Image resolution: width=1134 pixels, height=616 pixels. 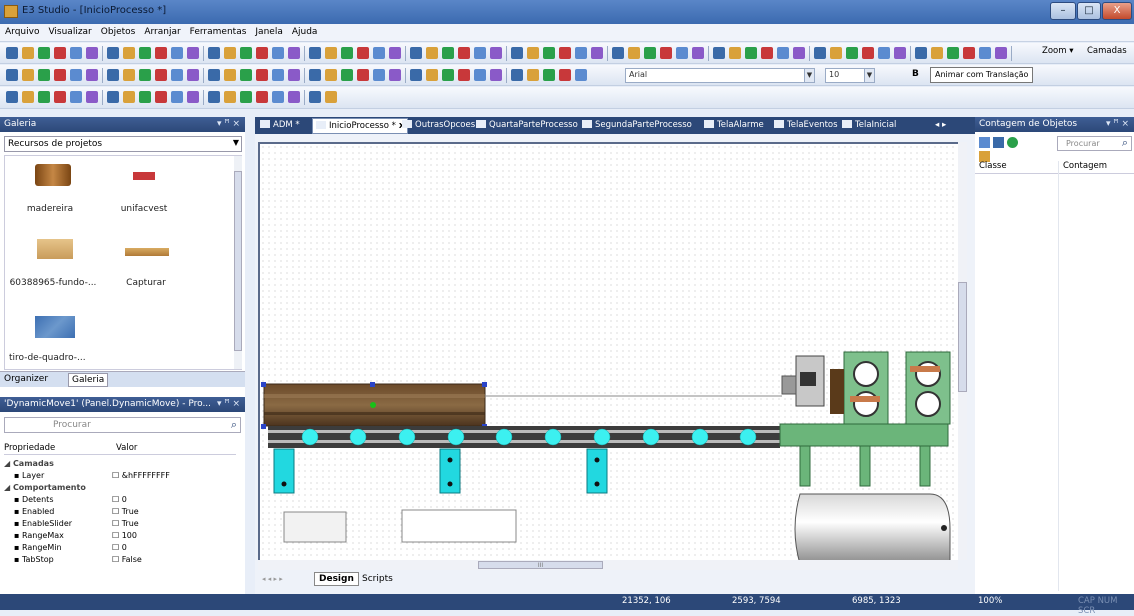 I want to click on property-row: ▪ RangeMax ☐ 100, so click(x=120, y=536).